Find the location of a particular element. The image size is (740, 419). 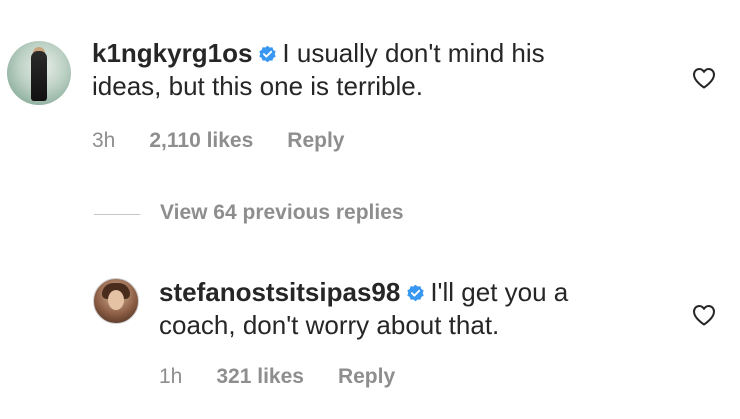

likes-count: 321 likes is located at coordinates (260, 376).